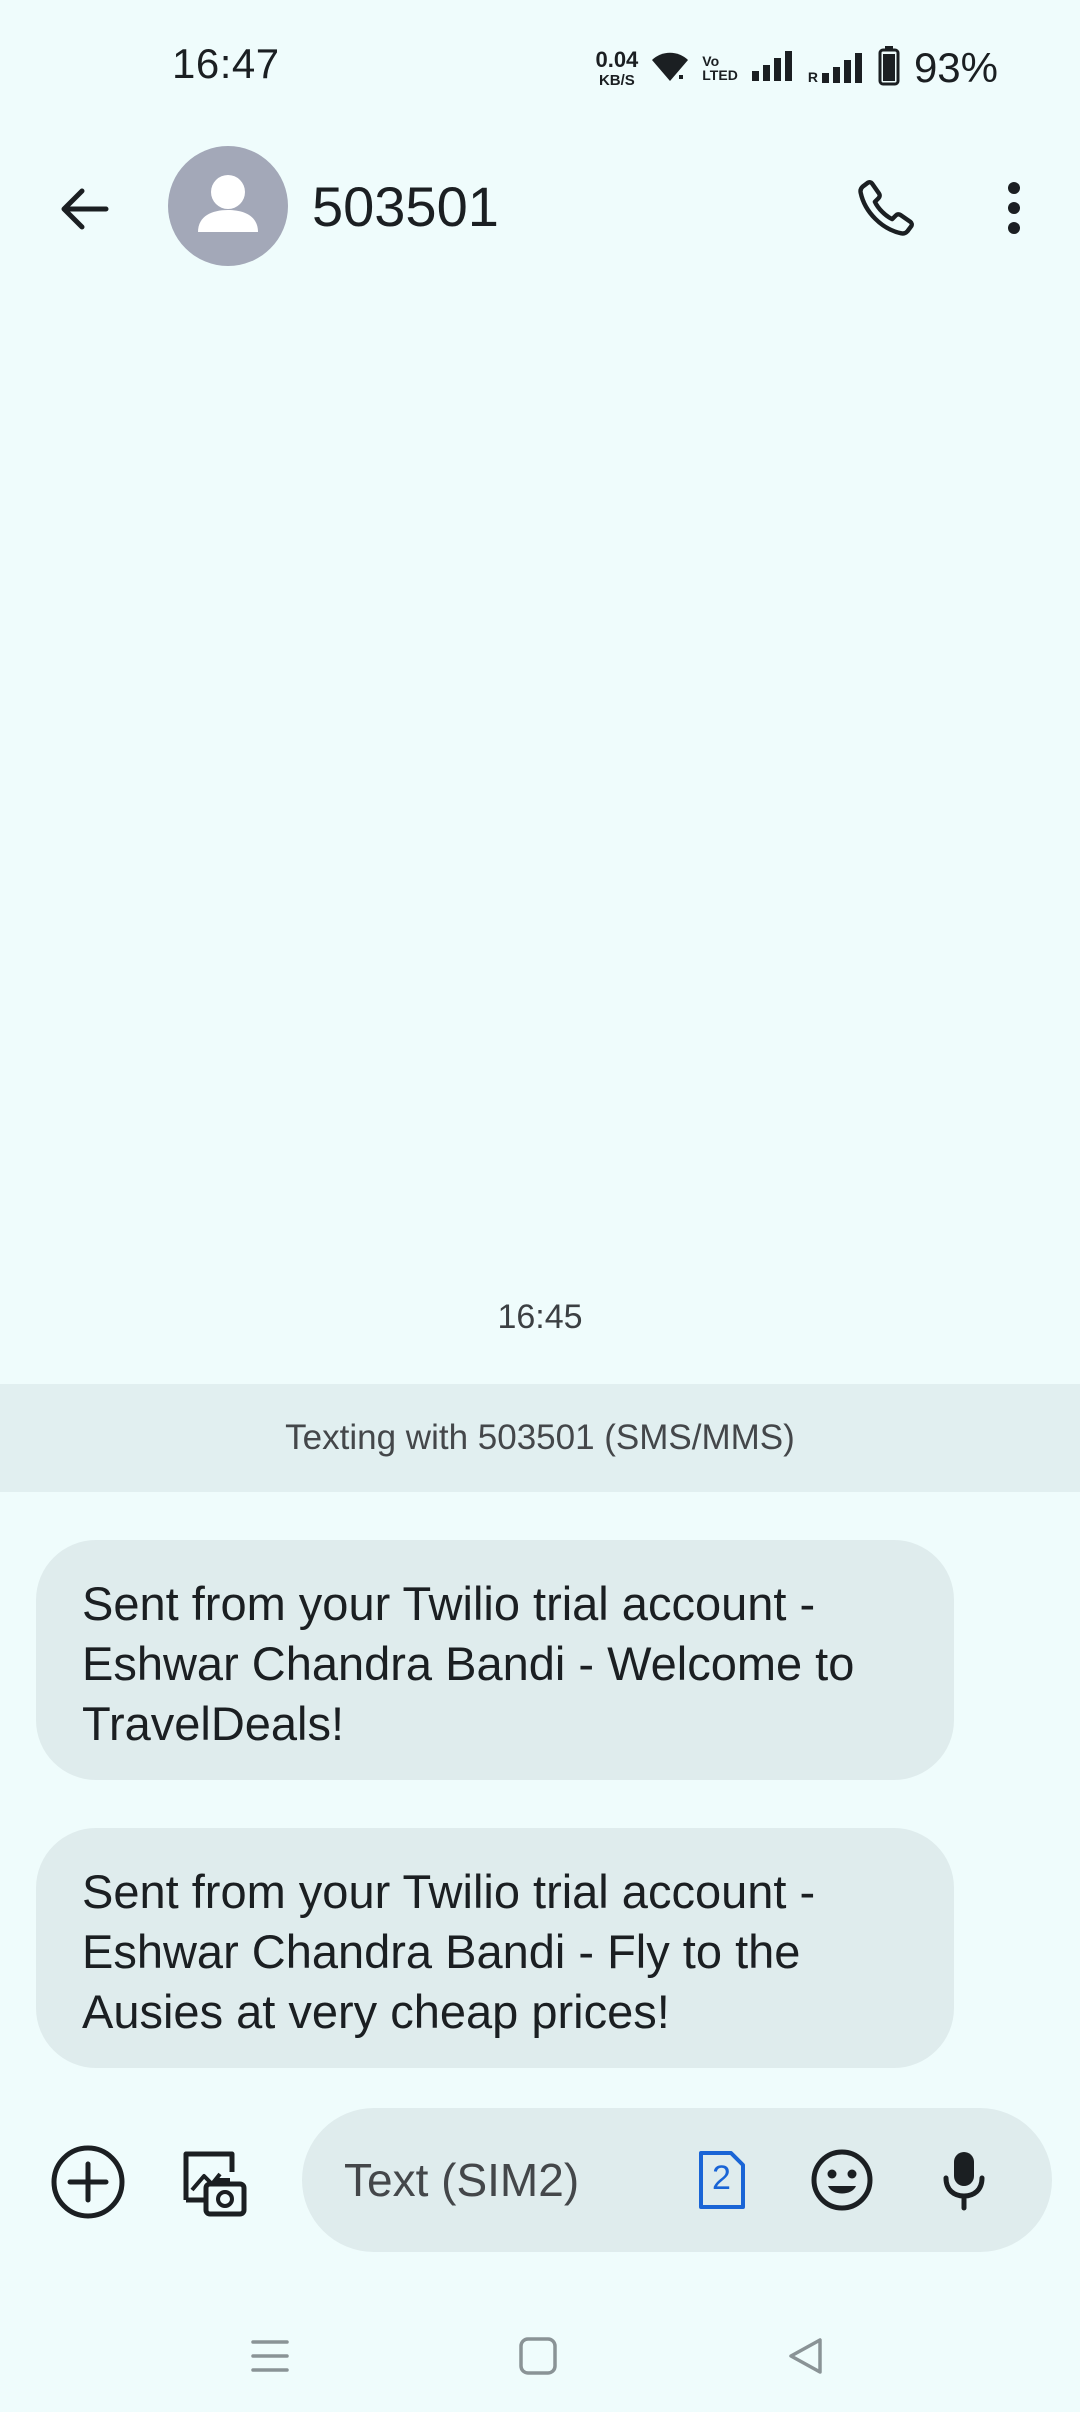  I want to click on compose-bar: 2, so click(540, 2182).